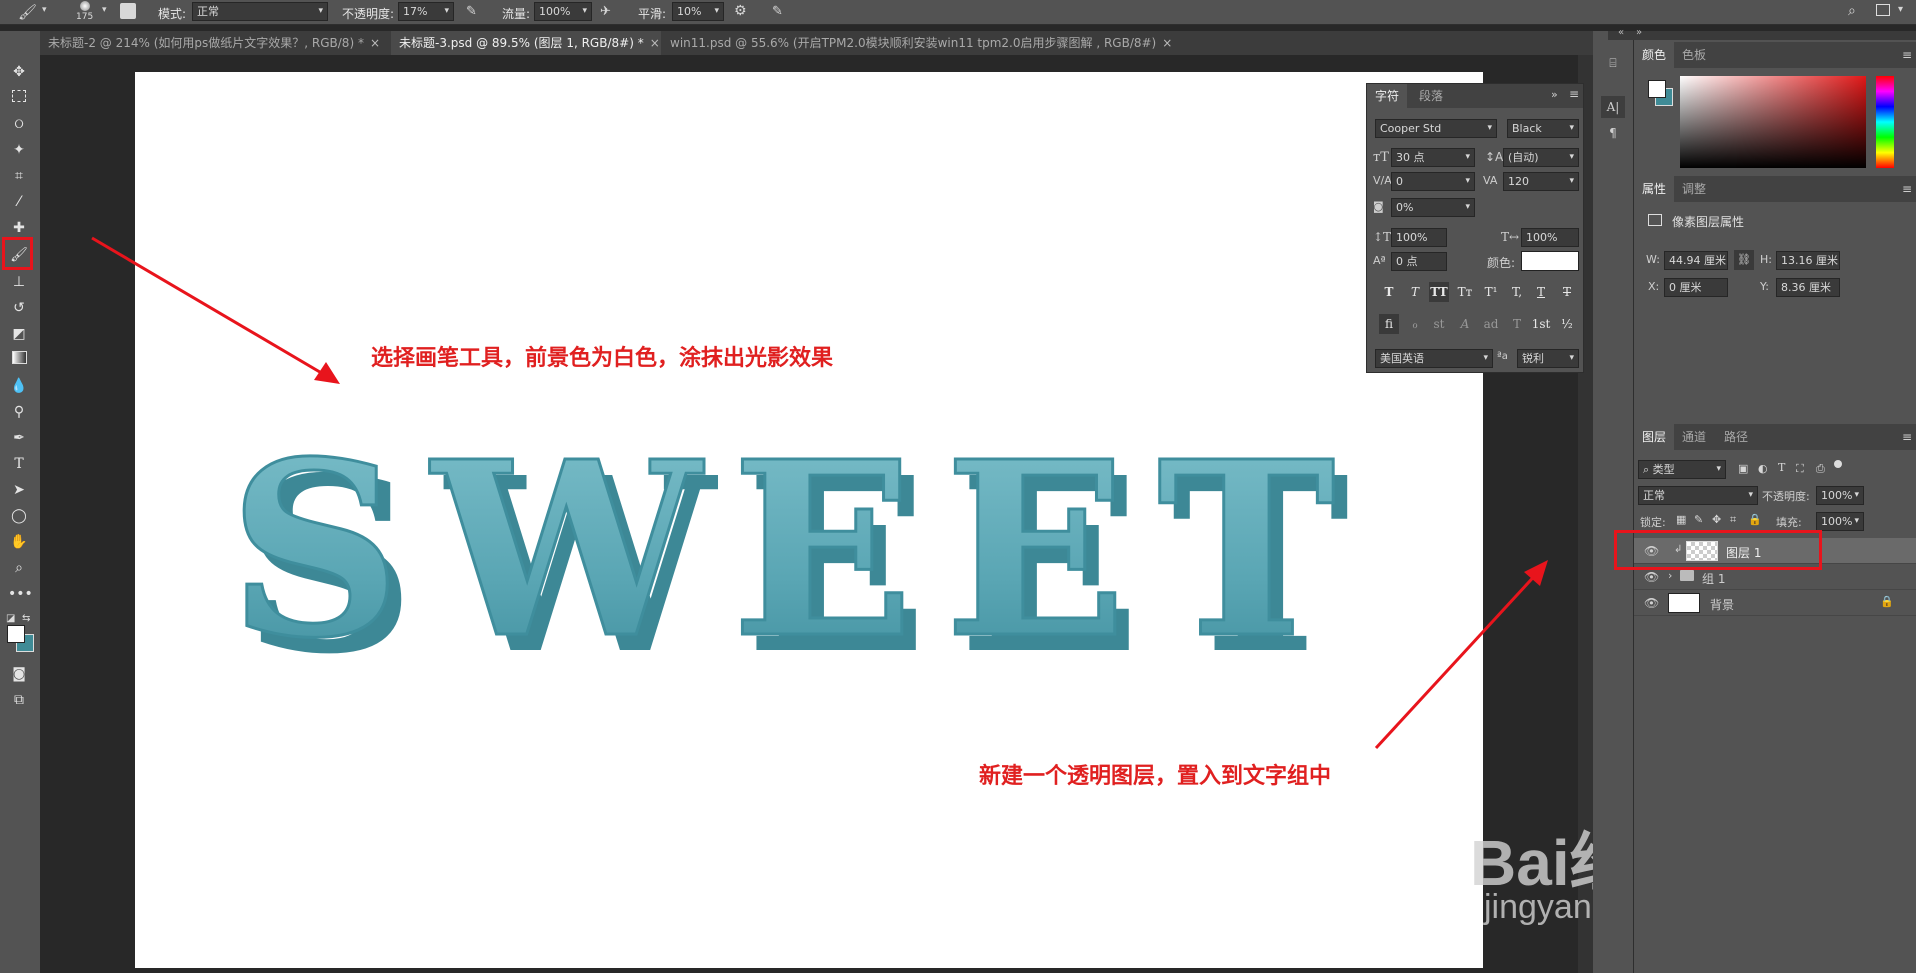 The height and width of the screenshot is (973, 1916). What do you see at coordinates (1775, 603) in the screenshot?
I see `layer-row-background: 👁 背景 🔒` at bounding box center [1775, 603].